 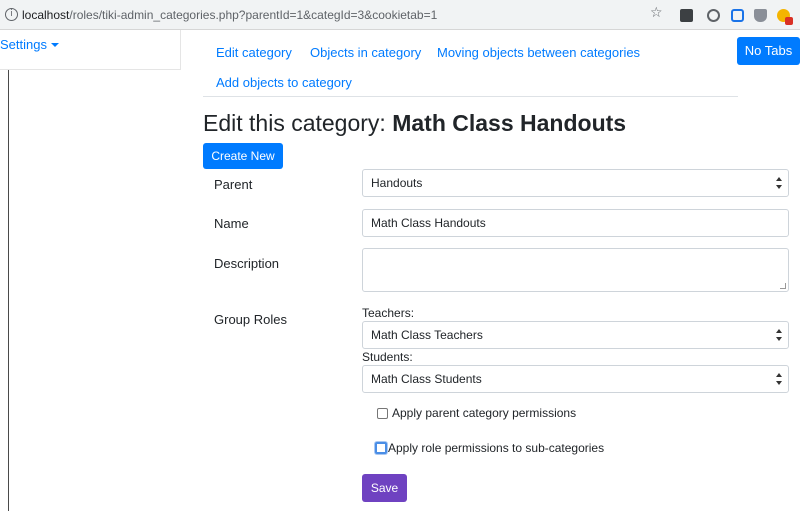 What do you see at coordinates (575, 379) in the screenshot?
I see `students-select: Math Class Students` at bounding box center [575, 379].